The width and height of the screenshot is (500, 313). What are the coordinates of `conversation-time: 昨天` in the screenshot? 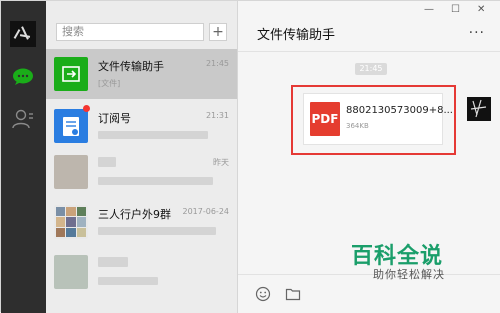 It's located at (221, 162).